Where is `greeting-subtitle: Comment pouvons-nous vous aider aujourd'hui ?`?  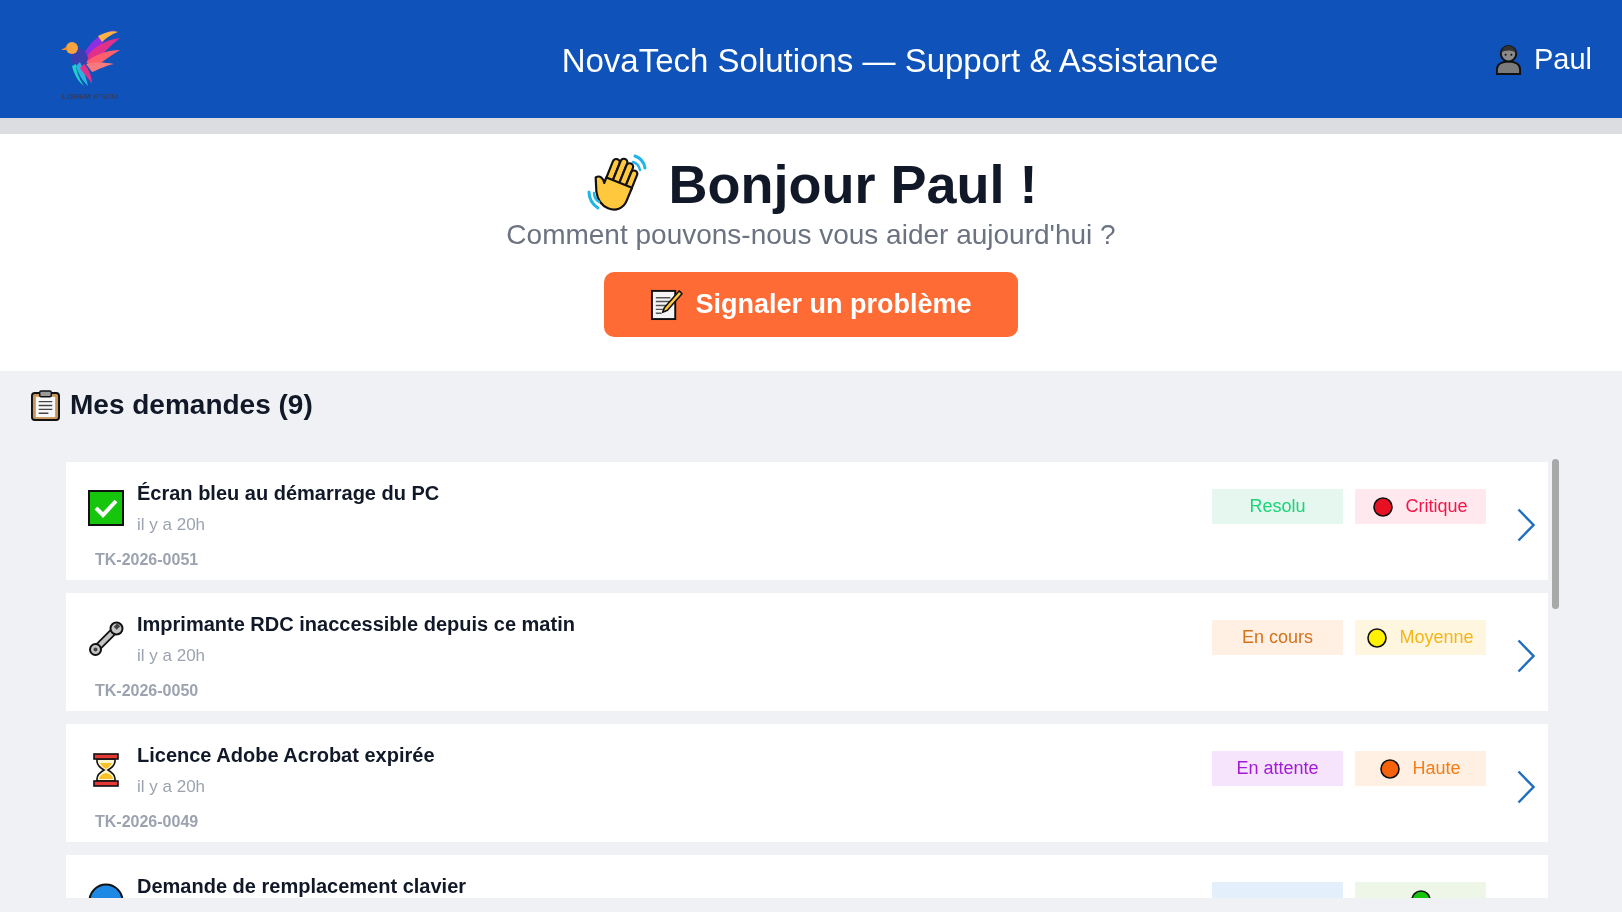
greeting-subtitle: Comment pouvons-nous vous aider aujourd'hui ? is located at coordinates (811, 235).